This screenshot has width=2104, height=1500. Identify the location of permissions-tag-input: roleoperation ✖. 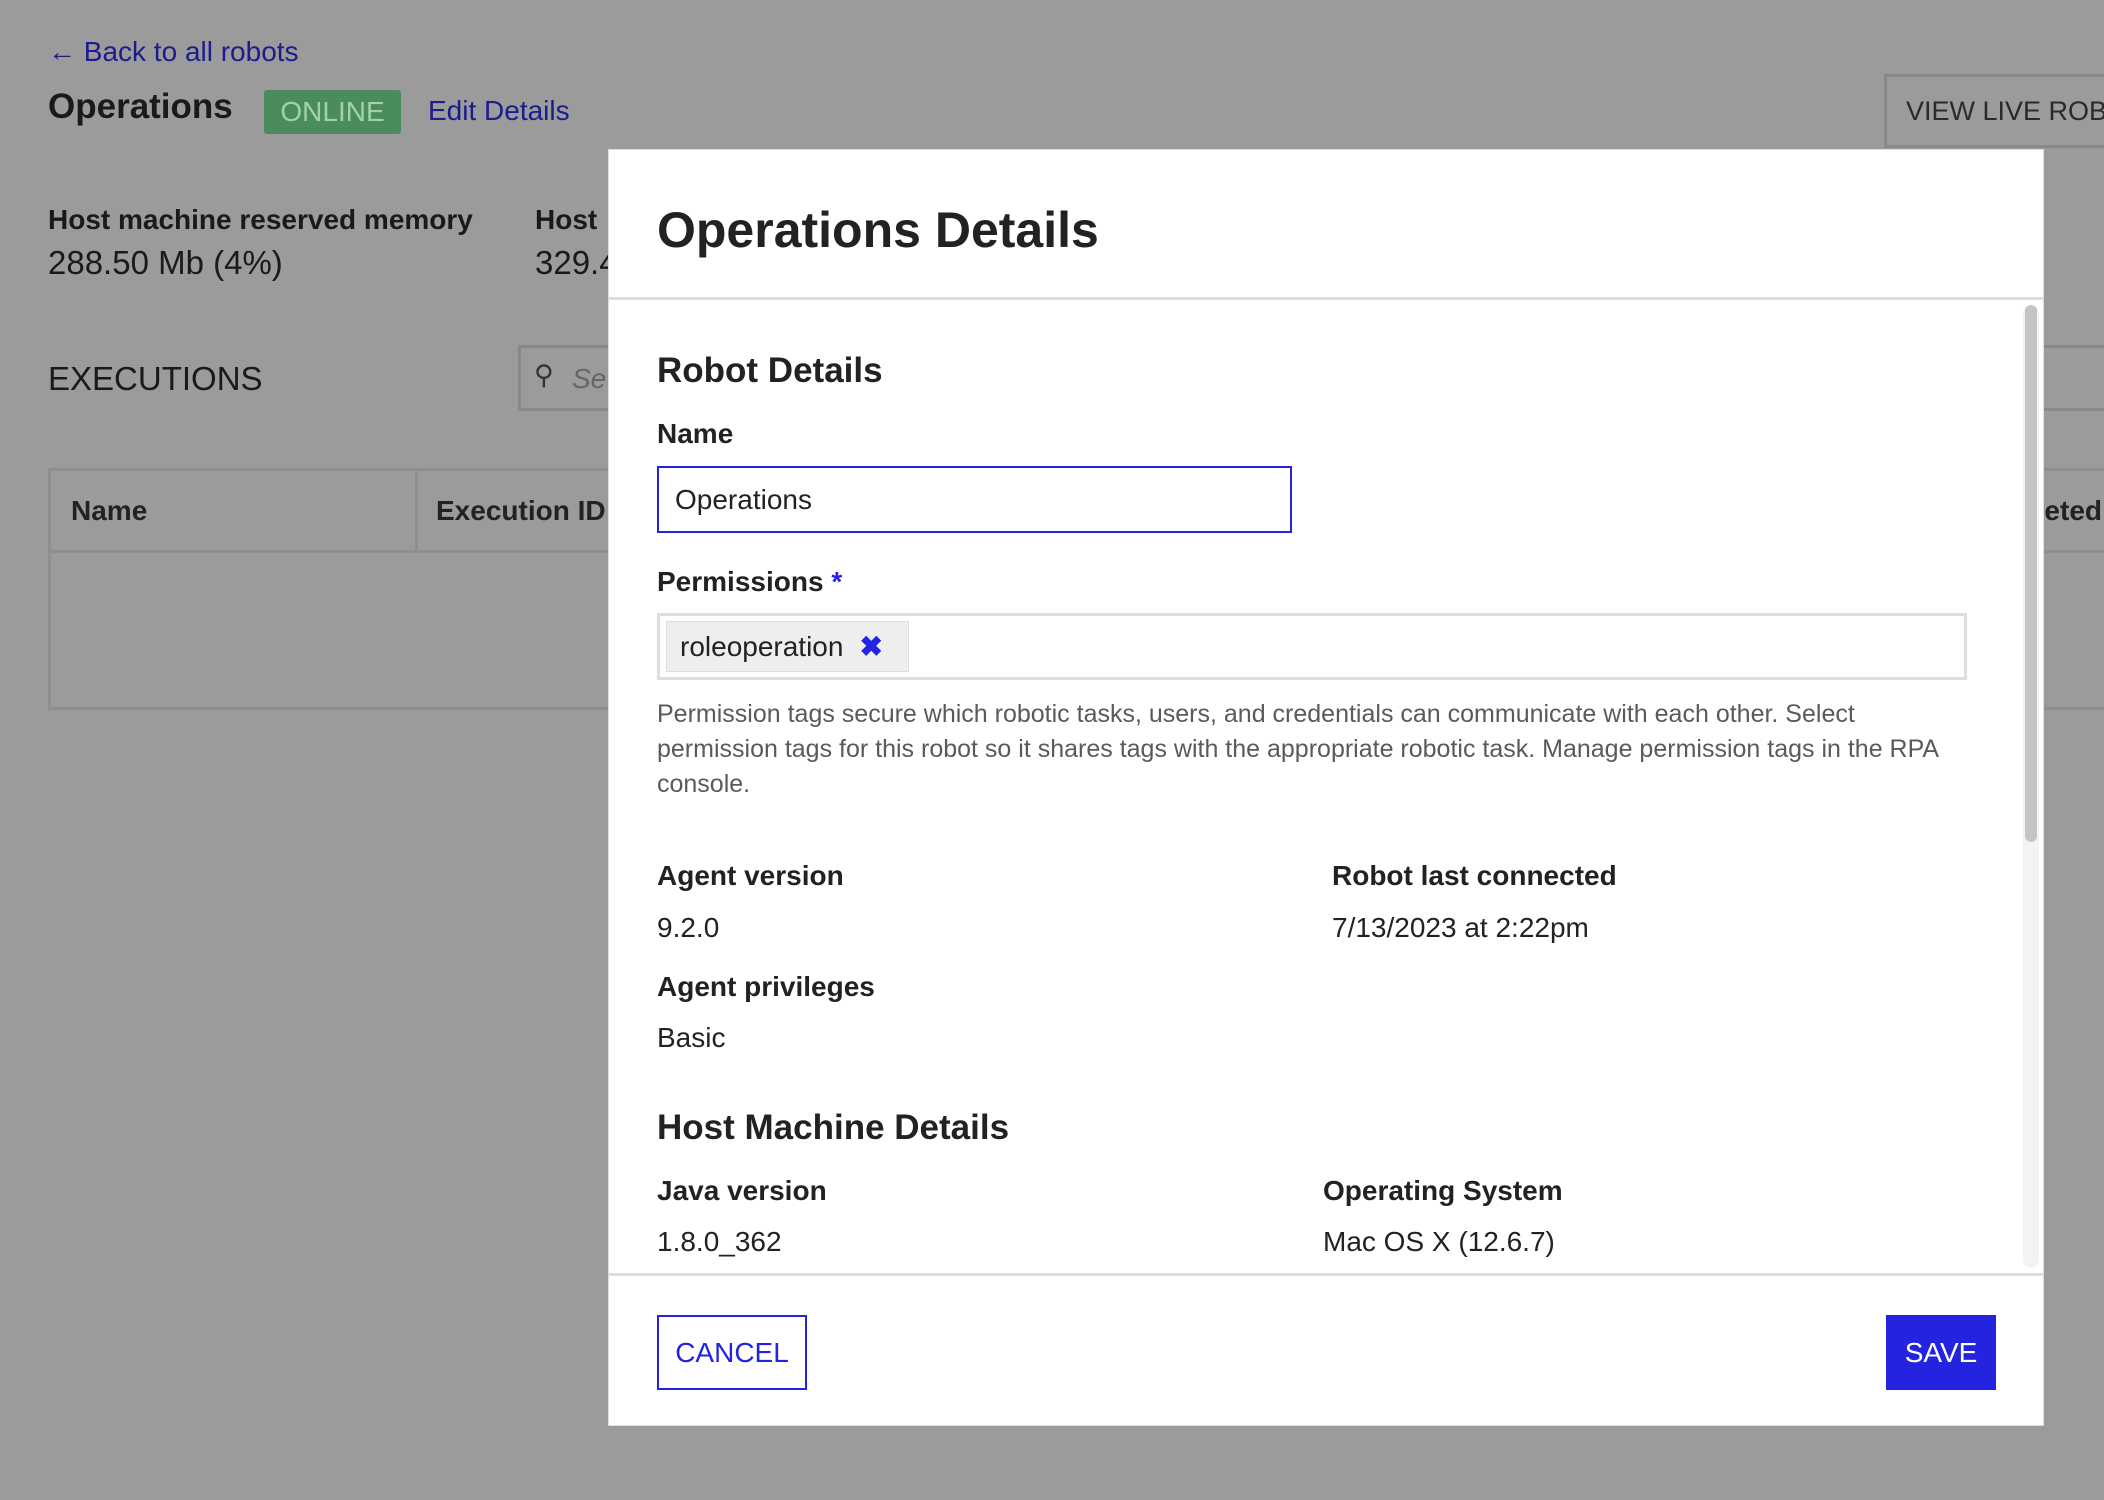
(1312, 646).